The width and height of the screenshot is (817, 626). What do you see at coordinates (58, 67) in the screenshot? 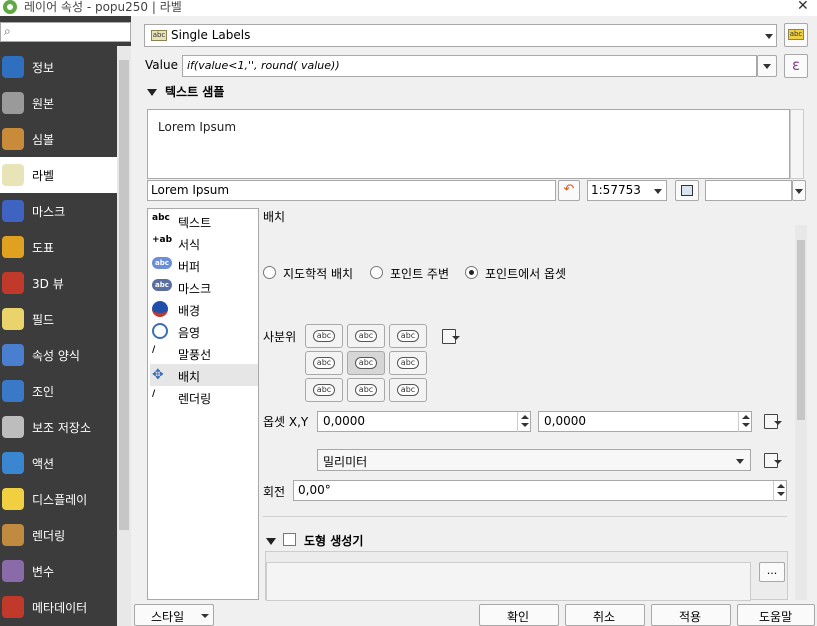
I see `sidebar-item: 정보` at bounding box center [58, 67].